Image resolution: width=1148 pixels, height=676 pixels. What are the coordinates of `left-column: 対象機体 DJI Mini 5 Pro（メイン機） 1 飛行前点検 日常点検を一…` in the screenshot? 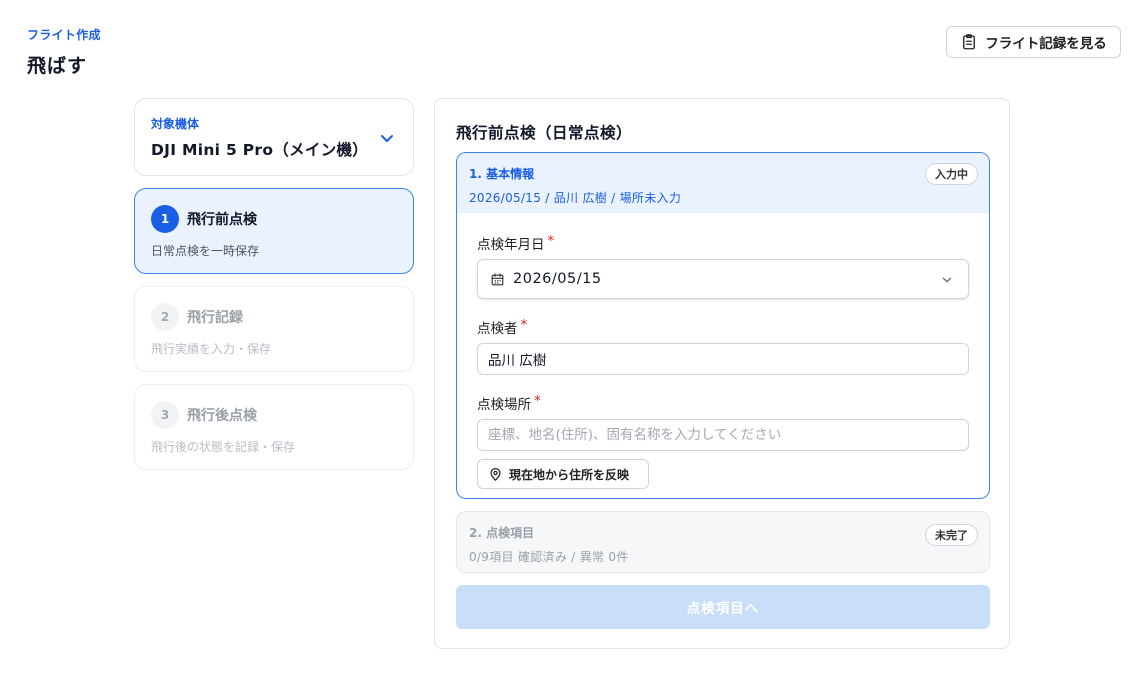 It's located at (274, 284).